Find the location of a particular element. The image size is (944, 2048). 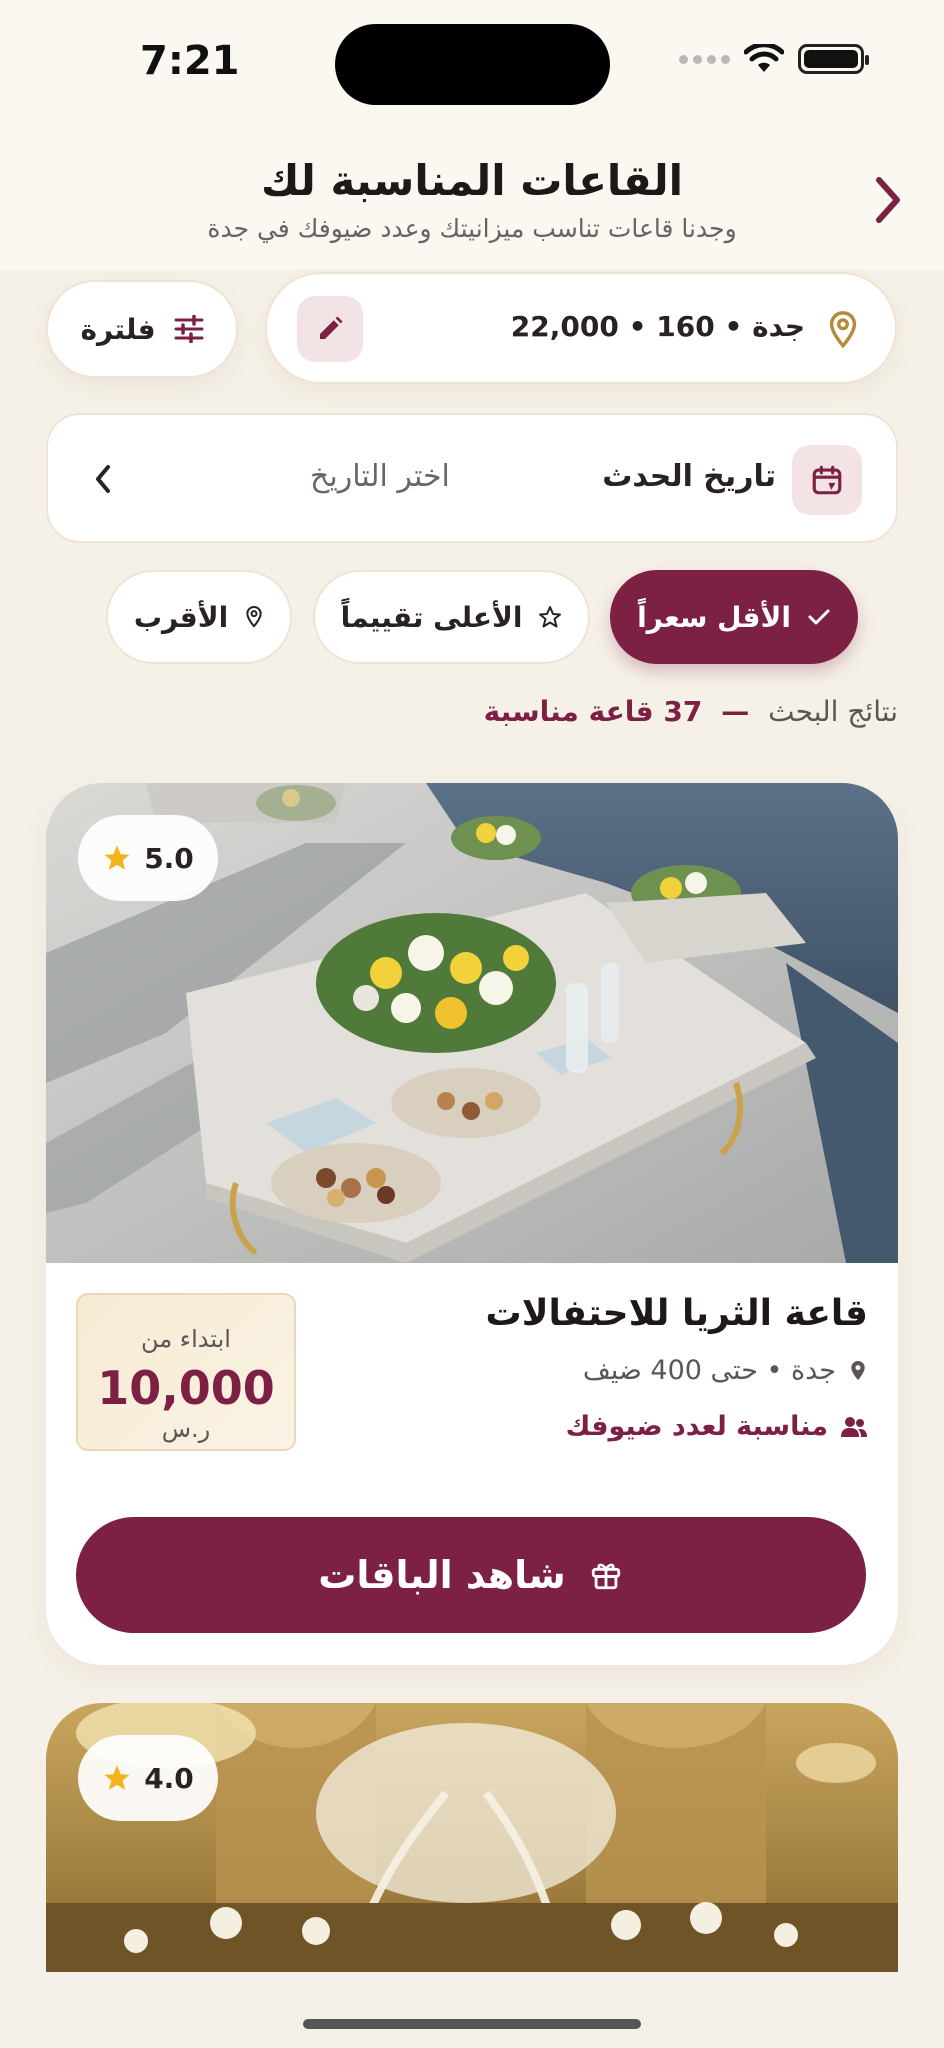

search-summary: جدة • 160 • 22,000 is located at coordinates (581, 328).